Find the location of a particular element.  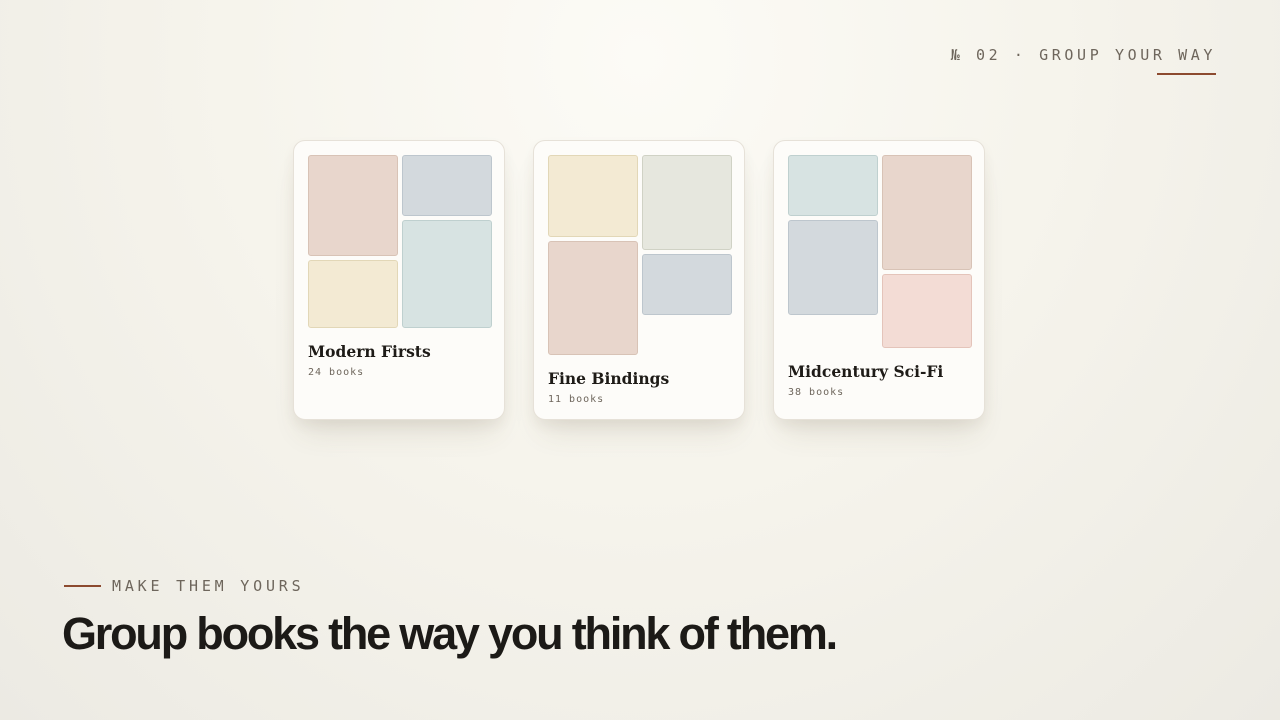

step-label: № 02 · GROUP YOUR WAY is located at coordinates (1083, 55).